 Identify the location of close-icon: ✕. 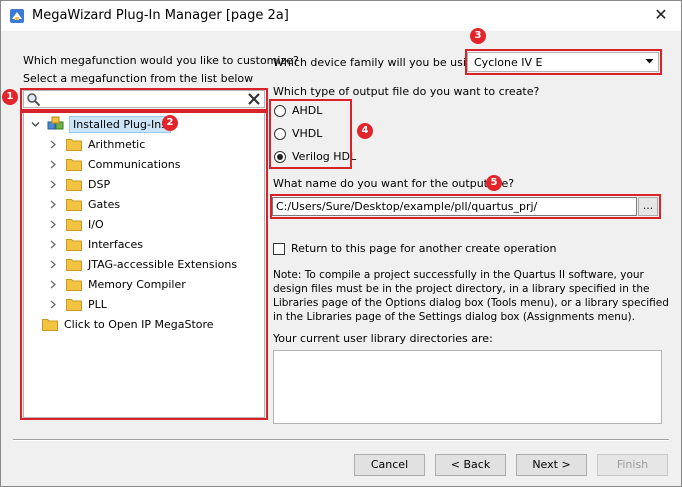
(661, 15).